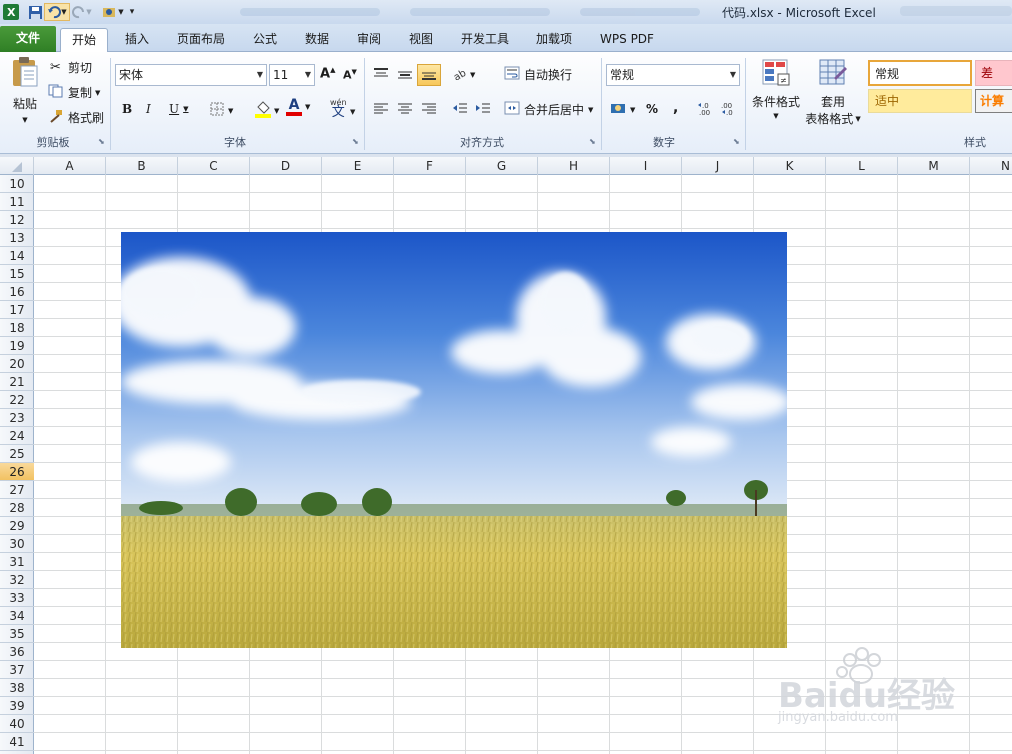  I want to click on column-header-K: K, so click(790, 166).